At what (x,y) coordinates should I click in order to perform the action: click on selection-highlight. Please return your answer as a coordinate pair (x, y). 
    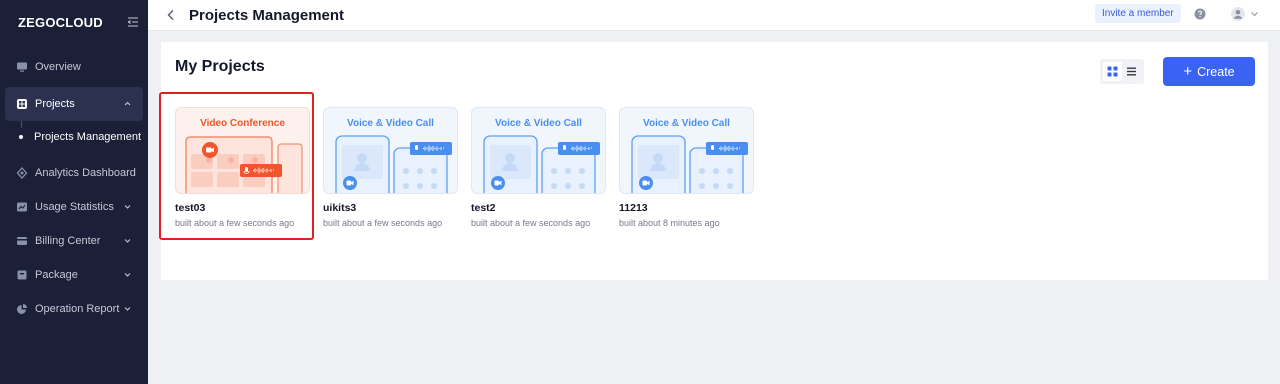
    Looking at the image, I should click on (236, 166).